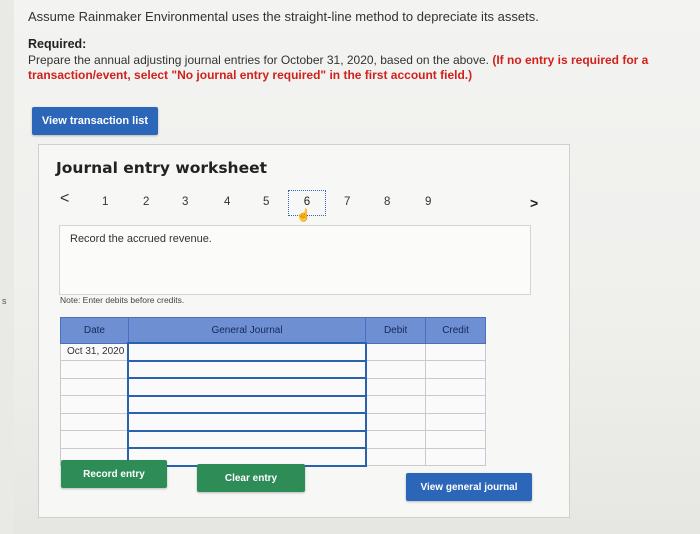  What do you see at coordinates (4, 301) in the screenshot?
I see `side-mark: s` at bounding box center [4, 301].